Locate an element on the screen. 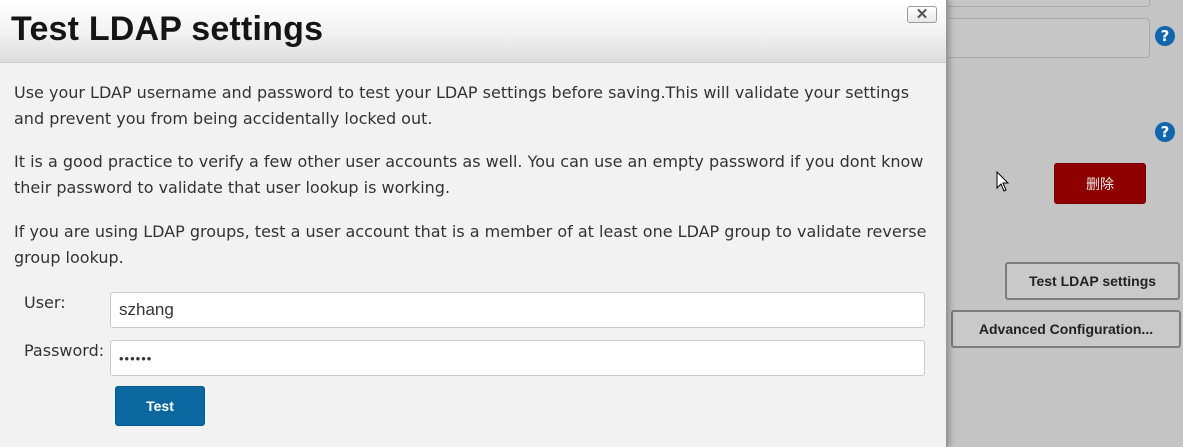 Image resolution: width=1183 pixels, height=447 pixels. delete-button: 删除 is located at coordinates (1100, 183).